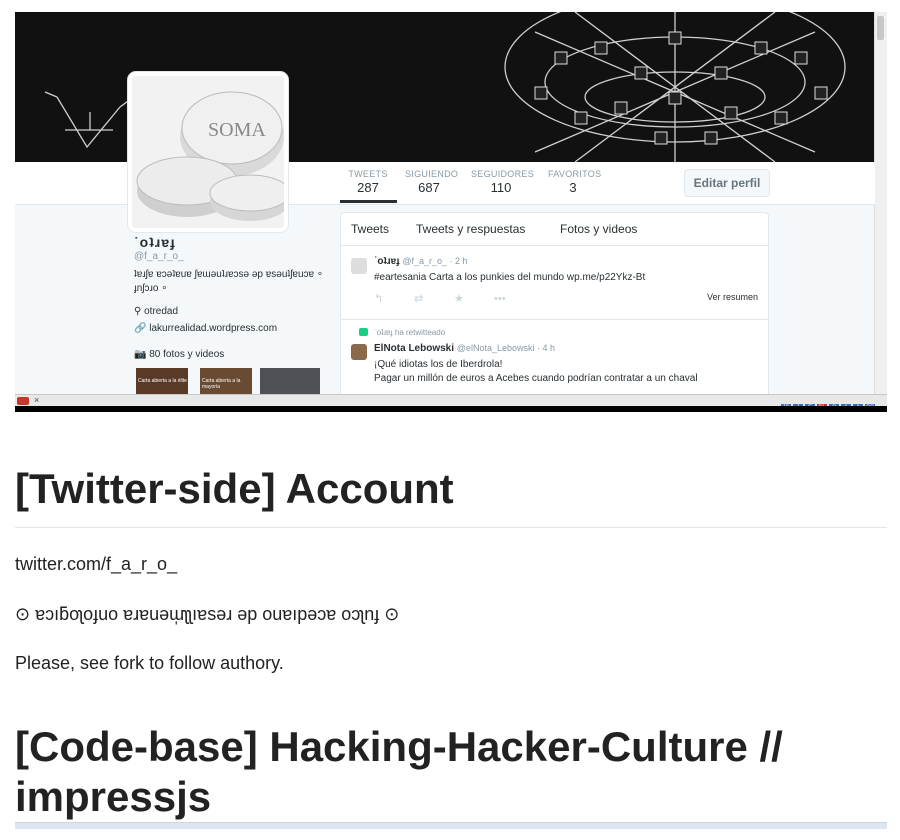  Describe the element at coordinates (880, 203) in the screenshot. I see `vertical-scrollbar` at that location.